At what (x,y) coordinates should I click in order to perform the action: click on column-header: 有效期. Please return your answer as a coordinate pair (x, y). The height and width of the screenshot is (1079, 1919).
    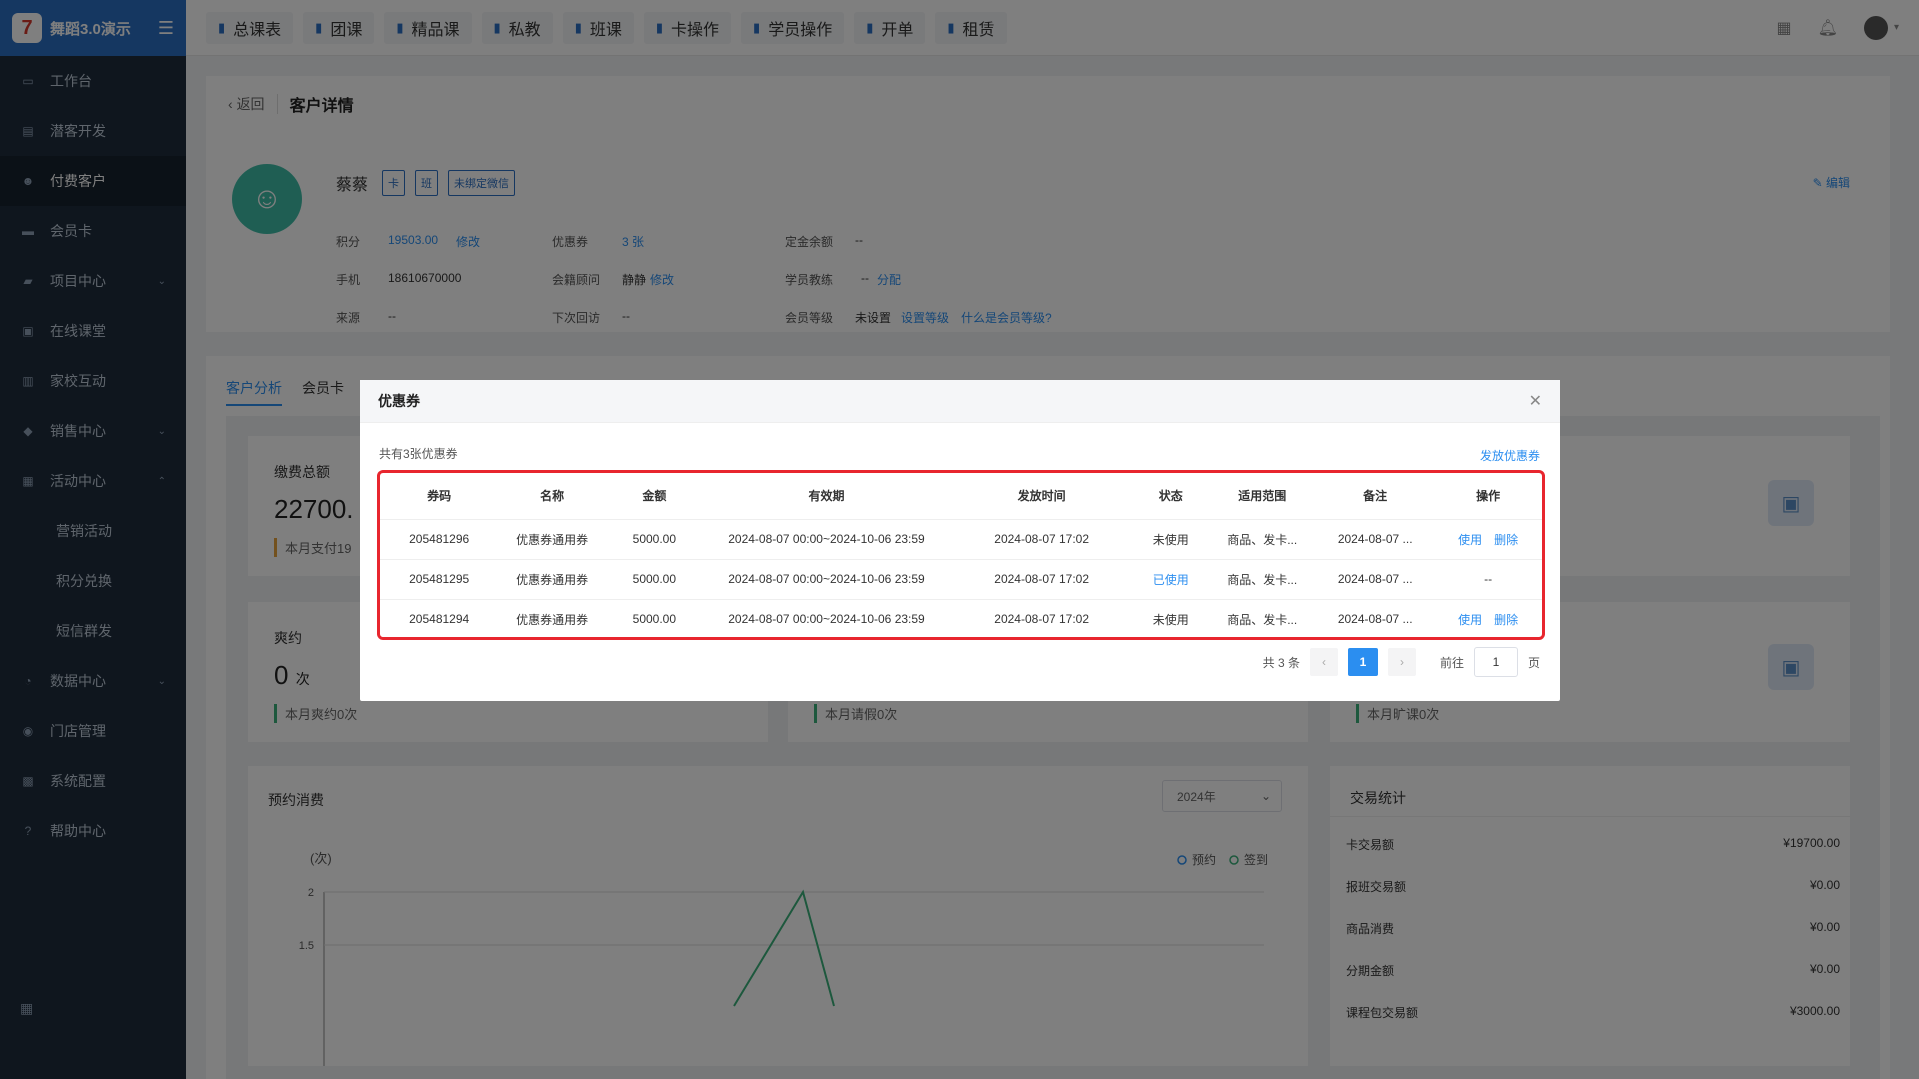
    Looking at the image, I should click on (826, 496).